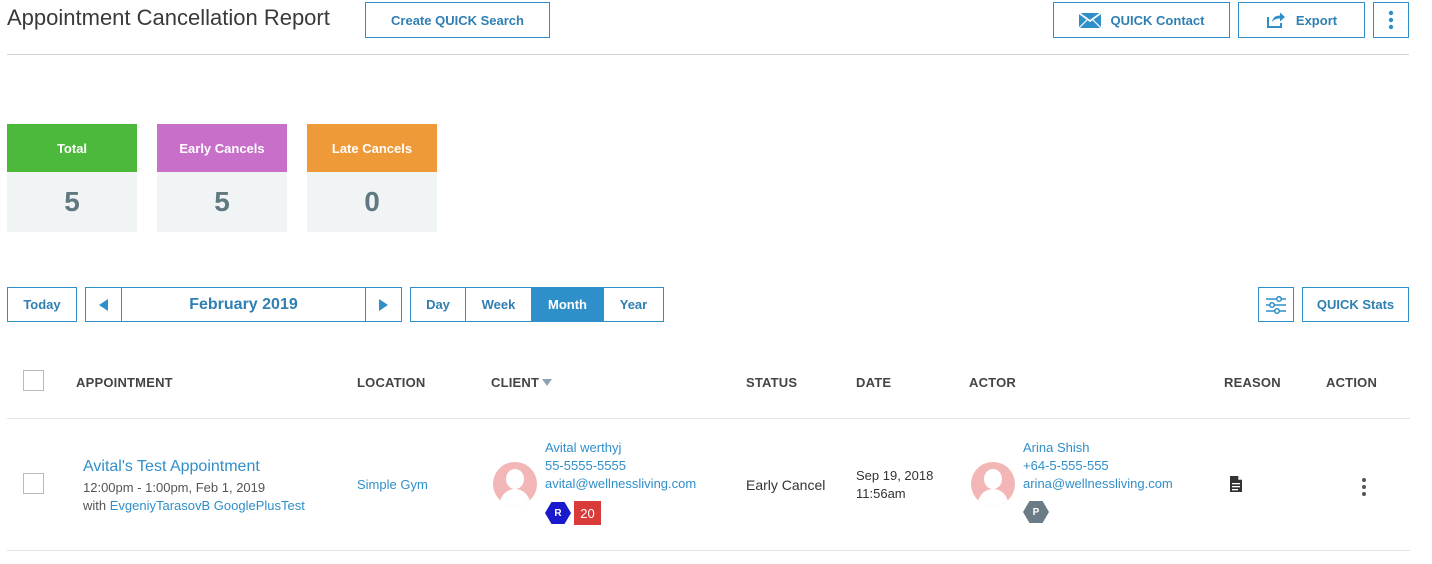  Describe the element at coordinates (33, 483) in the screenshot. I see `row-checkbox` at that location.